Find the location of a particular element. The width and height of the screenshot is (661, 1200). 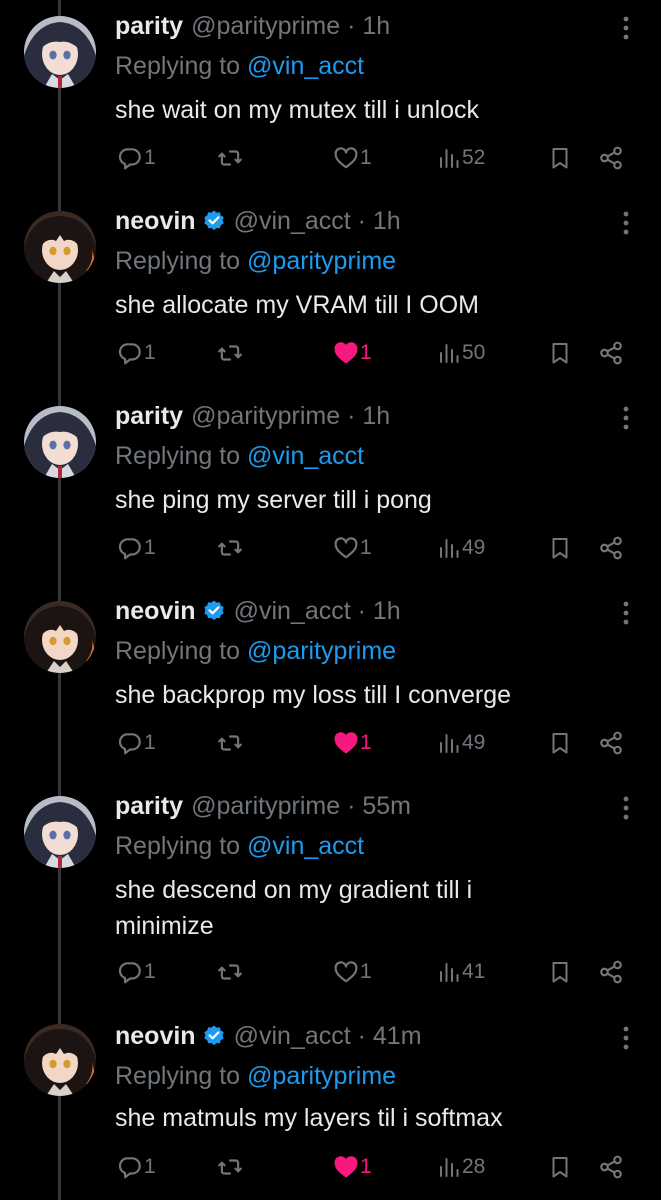

views-button: 41 is located at coordinates (461, 972).